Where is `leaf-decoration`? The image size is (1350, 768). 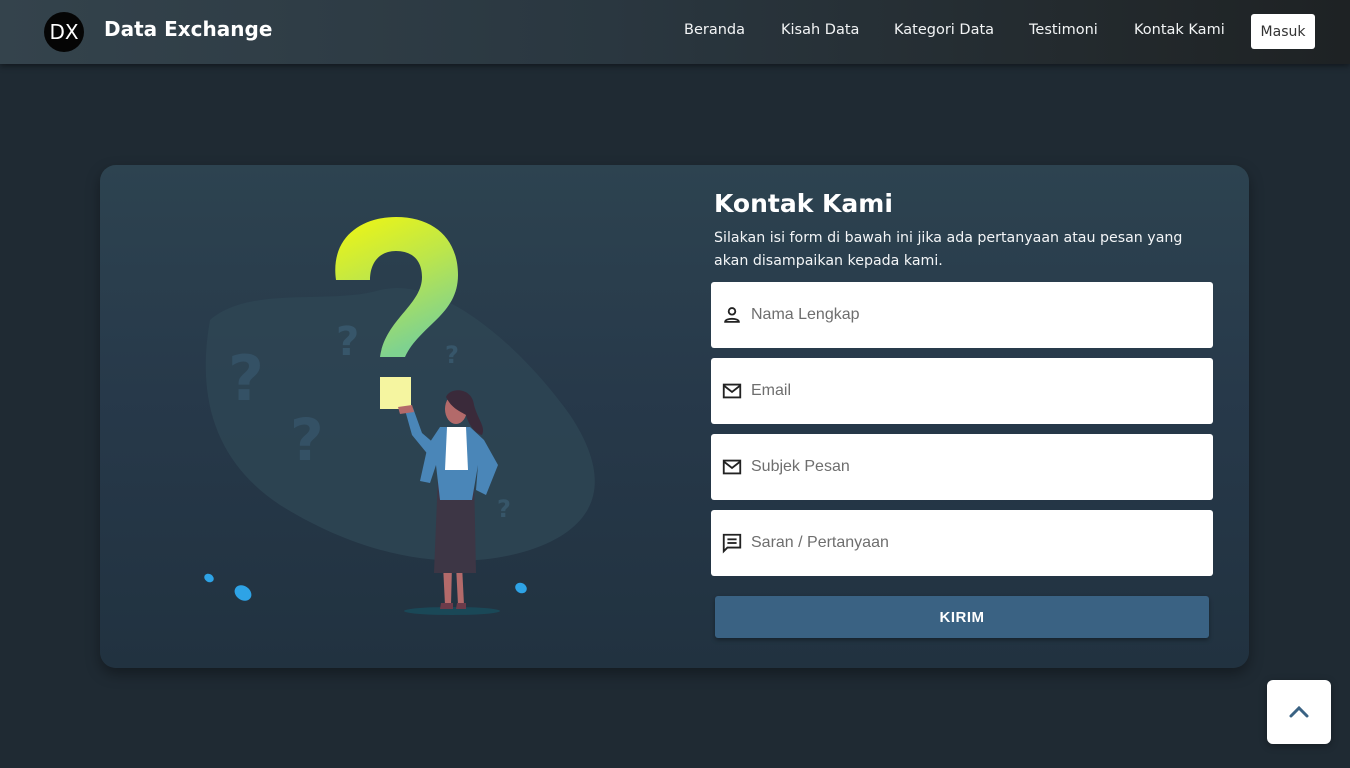
leaf-decoration is located at coordinates (365, 587).